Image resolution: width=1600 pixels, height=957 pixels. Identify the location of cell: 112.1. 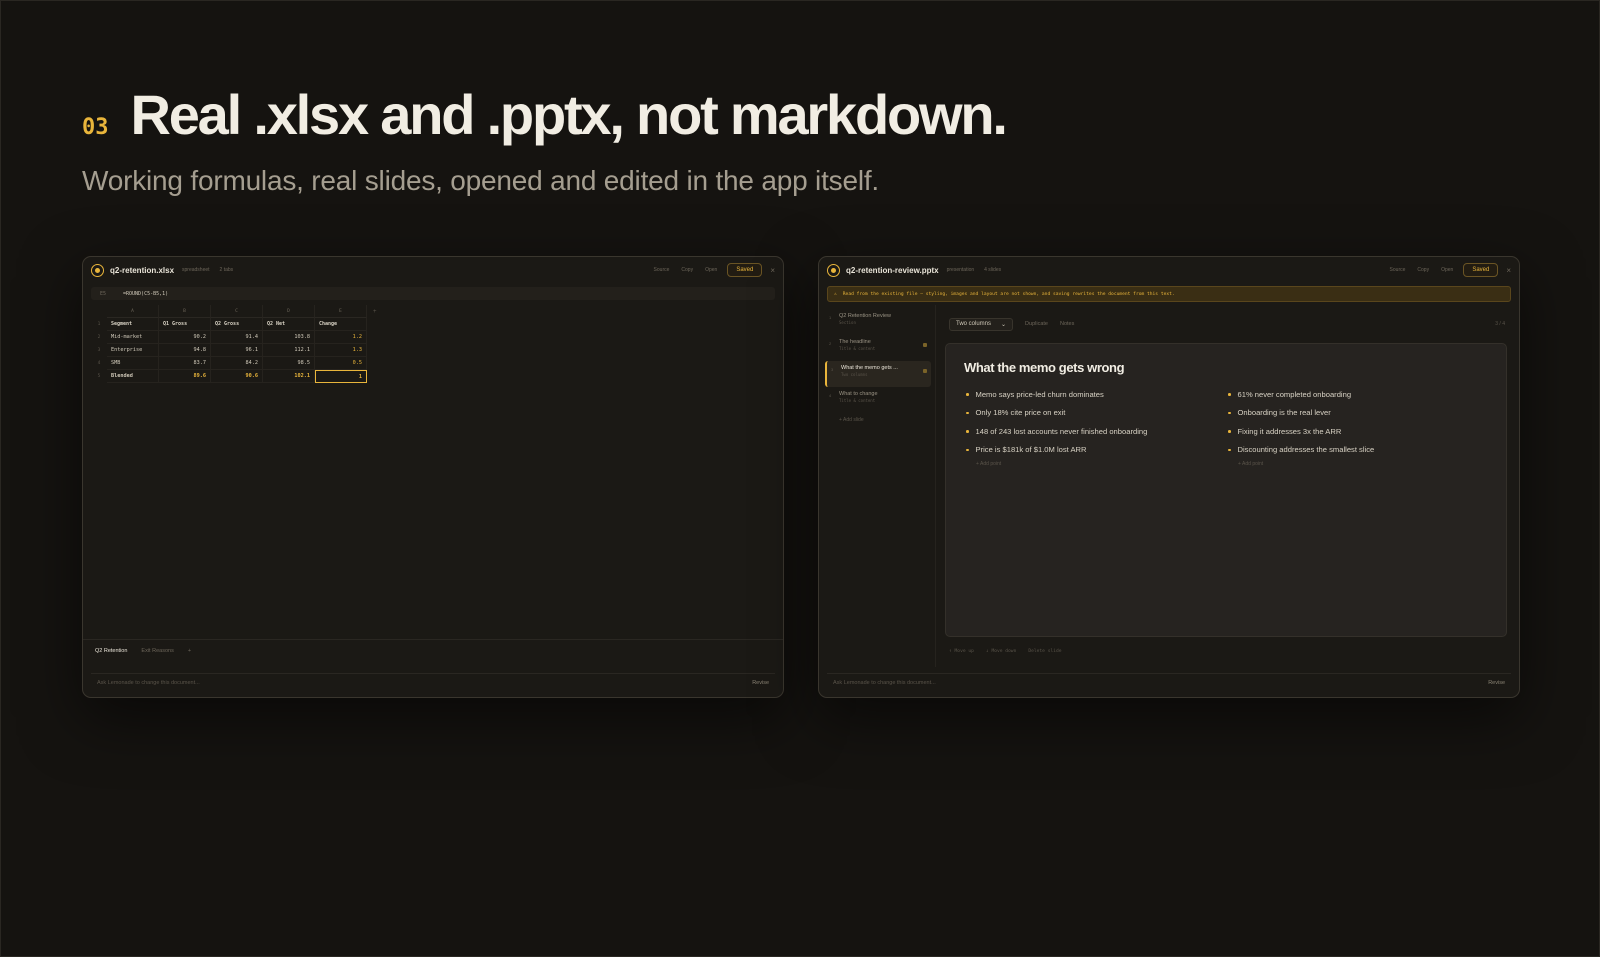
(289, 350).